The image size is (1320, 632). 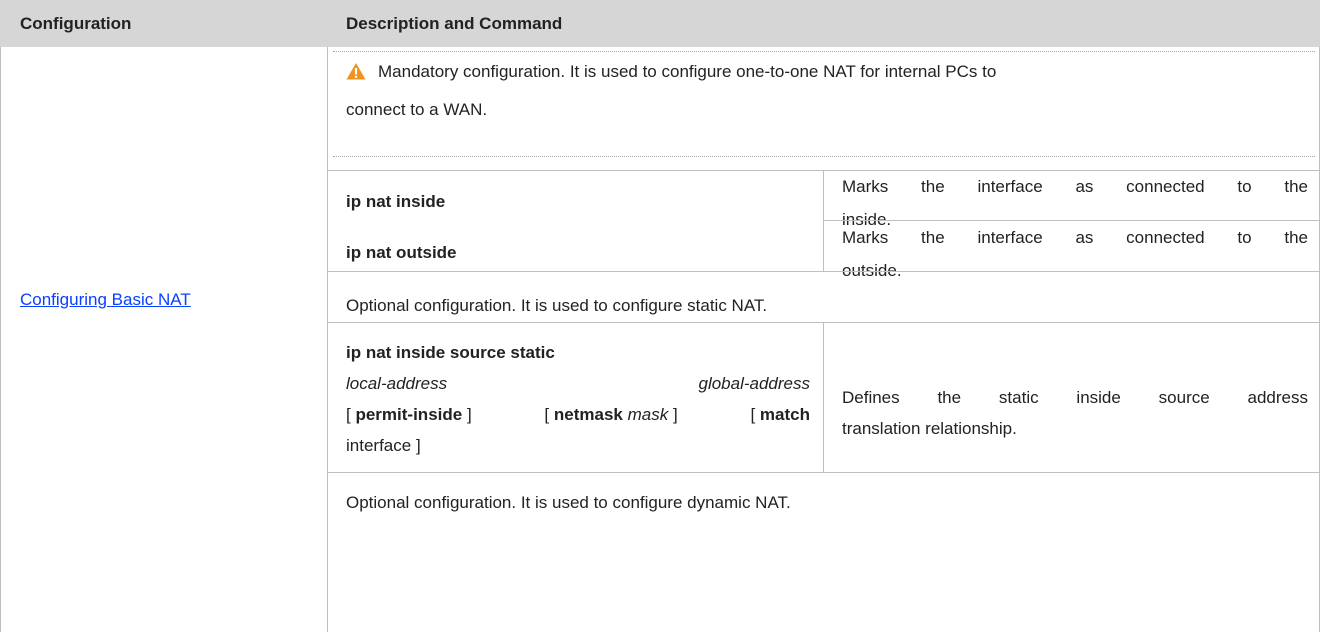 I want to click on arg-local-address: local-address, so click(x=397, y=383).